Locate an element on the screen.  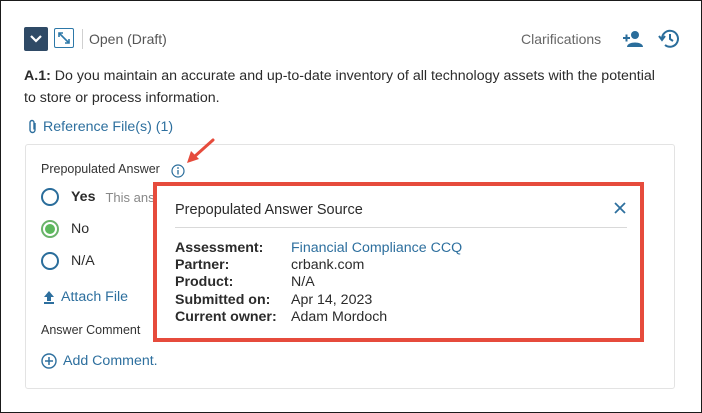
history-icon is located at coordinates (668, 38).